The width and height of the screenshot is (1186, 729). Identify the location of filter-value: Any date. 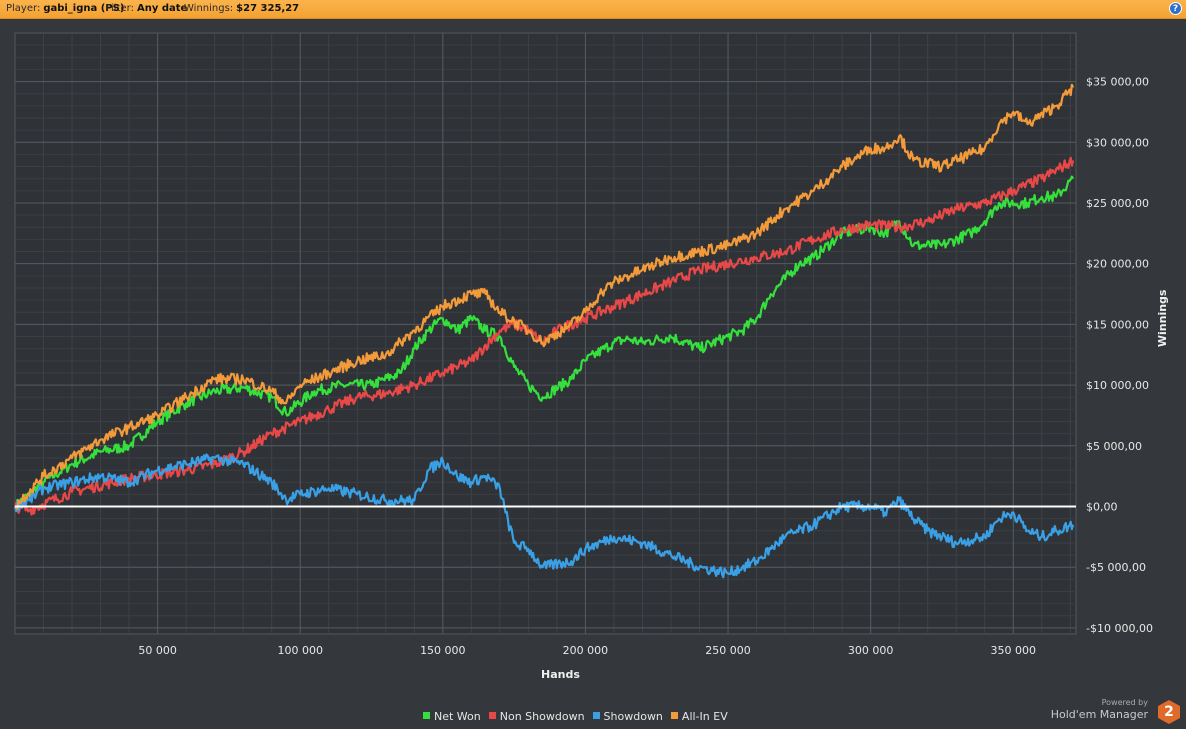
(162, 8).